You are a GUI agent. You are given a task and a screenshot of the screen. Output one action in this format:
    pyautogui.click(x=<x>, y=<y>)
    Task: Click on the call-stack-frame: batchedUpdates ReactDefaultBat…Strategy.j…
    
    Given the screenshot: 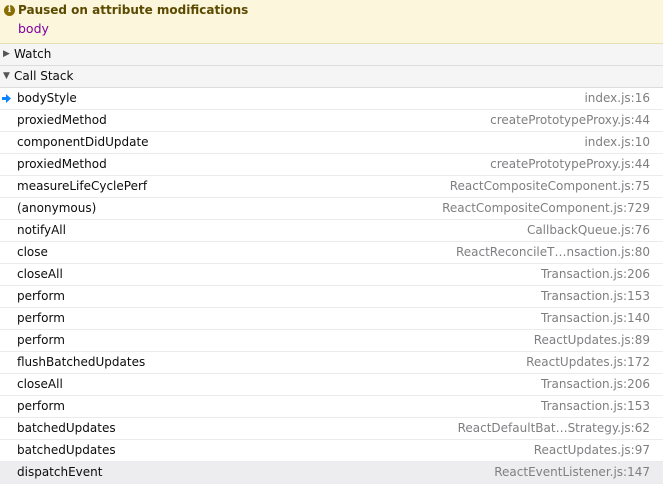 What is the action you would take?
    pyautogui.click(x=331, y=429)
    